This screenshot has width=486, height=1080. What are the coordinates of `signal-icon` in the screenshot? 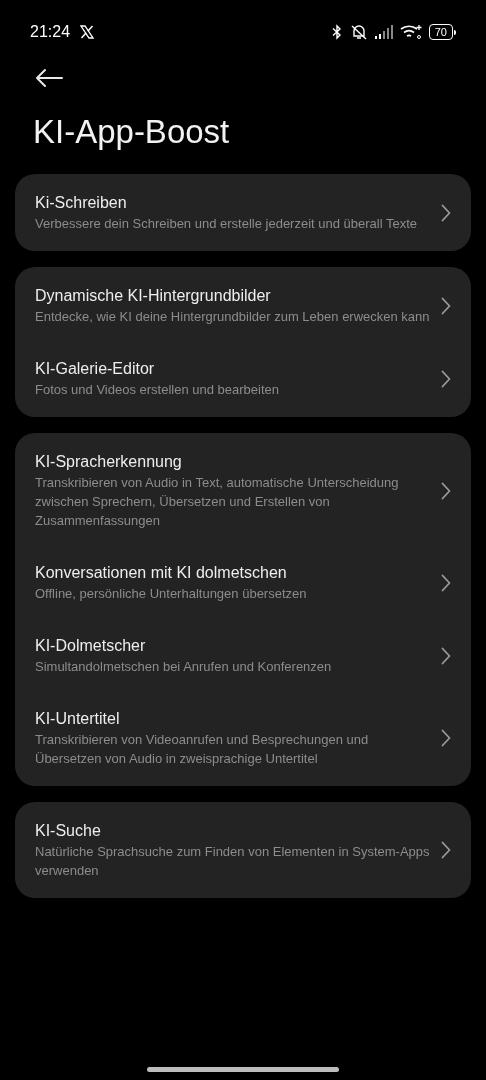 It's located at (383, 32).